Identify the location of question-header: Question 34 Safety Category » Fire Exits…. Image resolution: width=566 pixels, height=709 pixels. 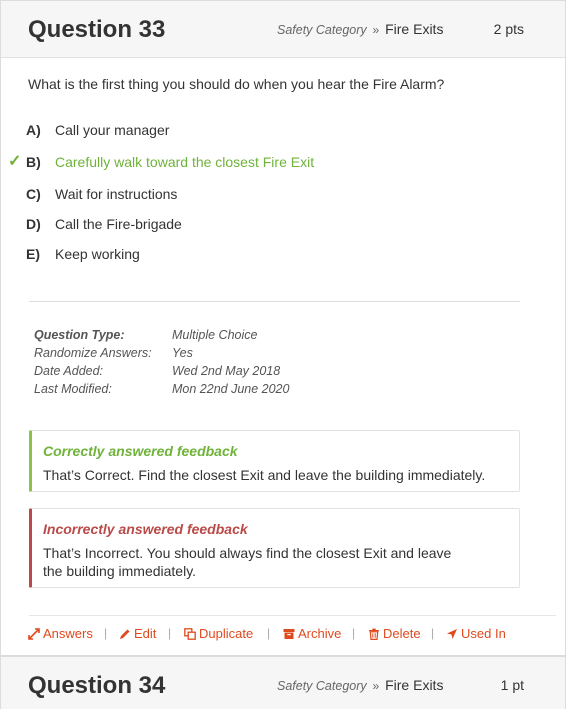
(283, 683).